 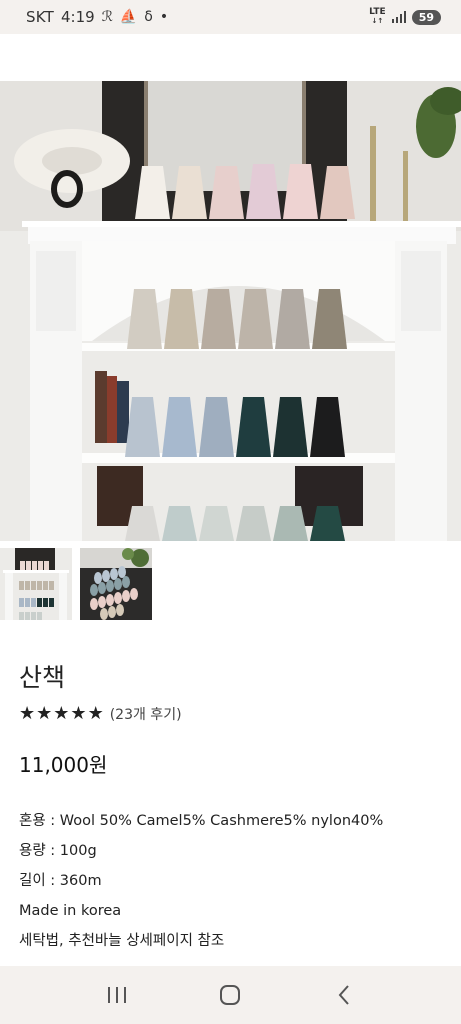 I want to click on boat-icon: ⛵, so click(x=128, y=17).